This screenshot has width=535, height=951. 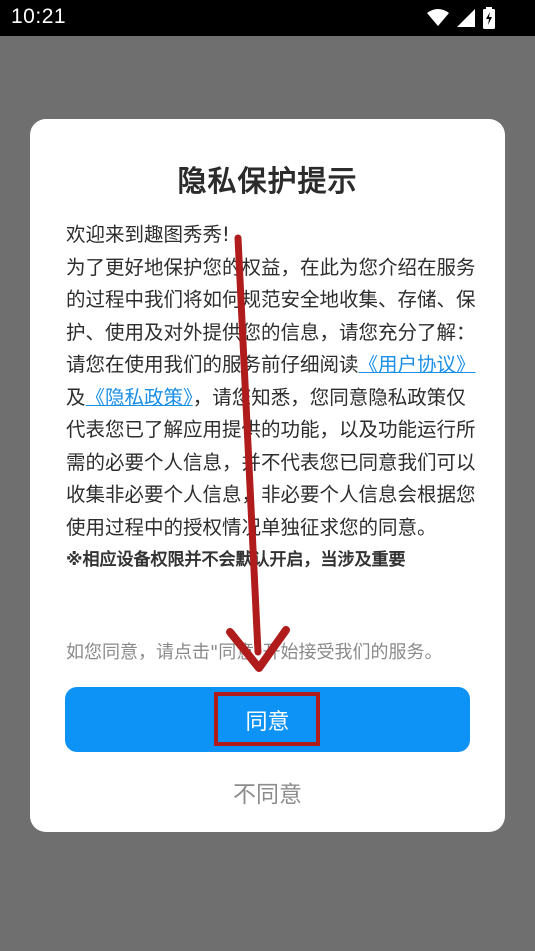 I want to click on read-prefix: 请您在使用我们的服务前仔细阅读, so click(x=212, y=364).